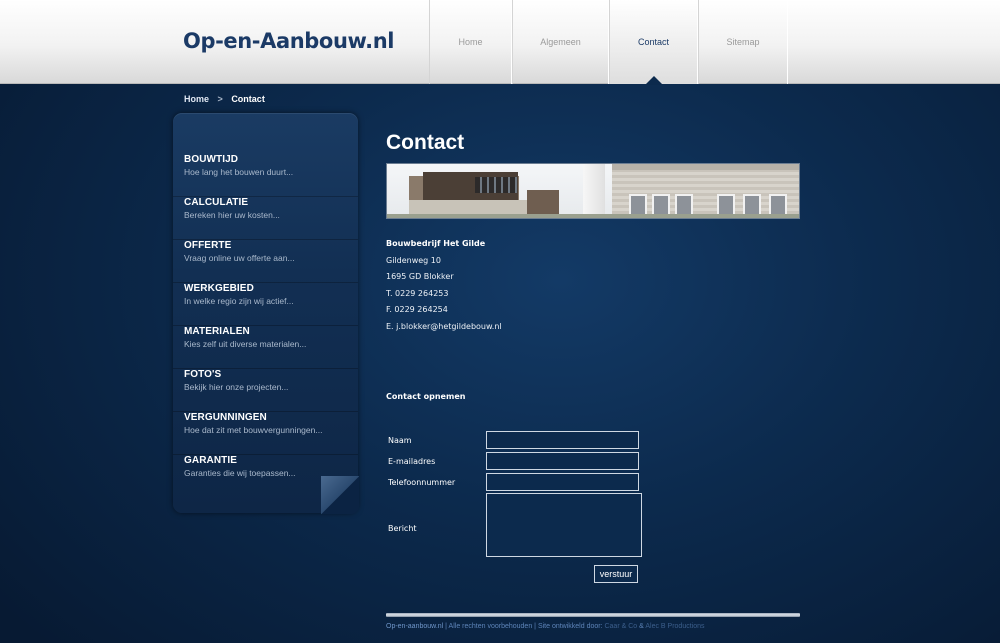 The height and width of the screenshot is (643, 1000). I want to click on phone-field, so click(562, 482).